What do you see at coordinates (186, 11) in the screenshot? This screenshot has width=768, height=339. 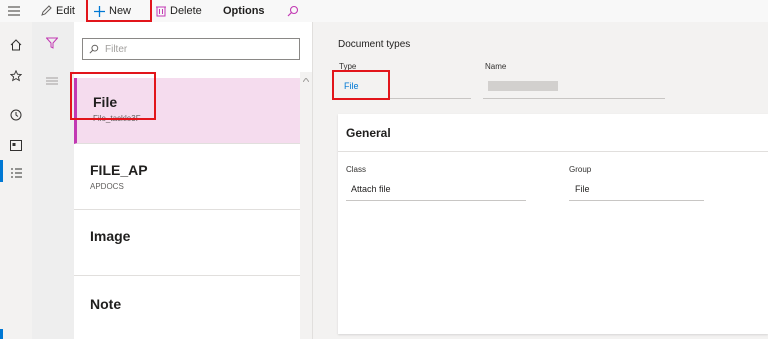 I see `delete-label: Delete` at bounding box center [186, 11].